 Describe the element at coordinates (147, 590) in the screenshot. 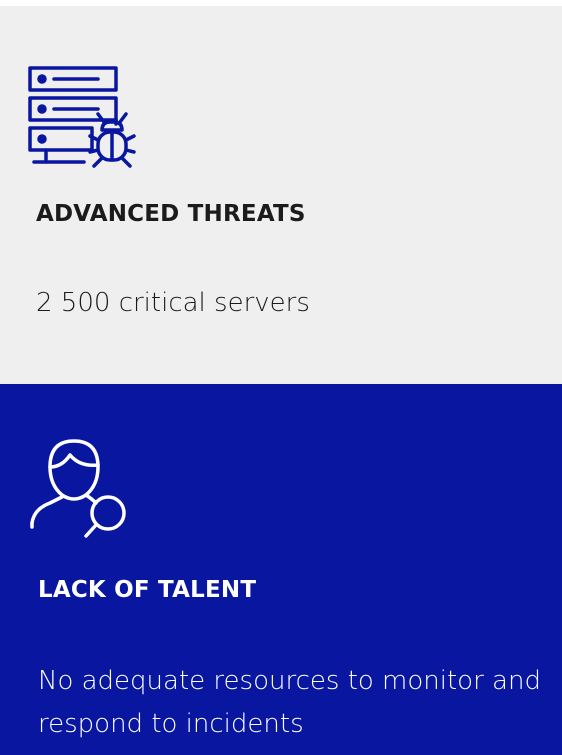

I see `card-title: LACK OF TALENT` at that location.